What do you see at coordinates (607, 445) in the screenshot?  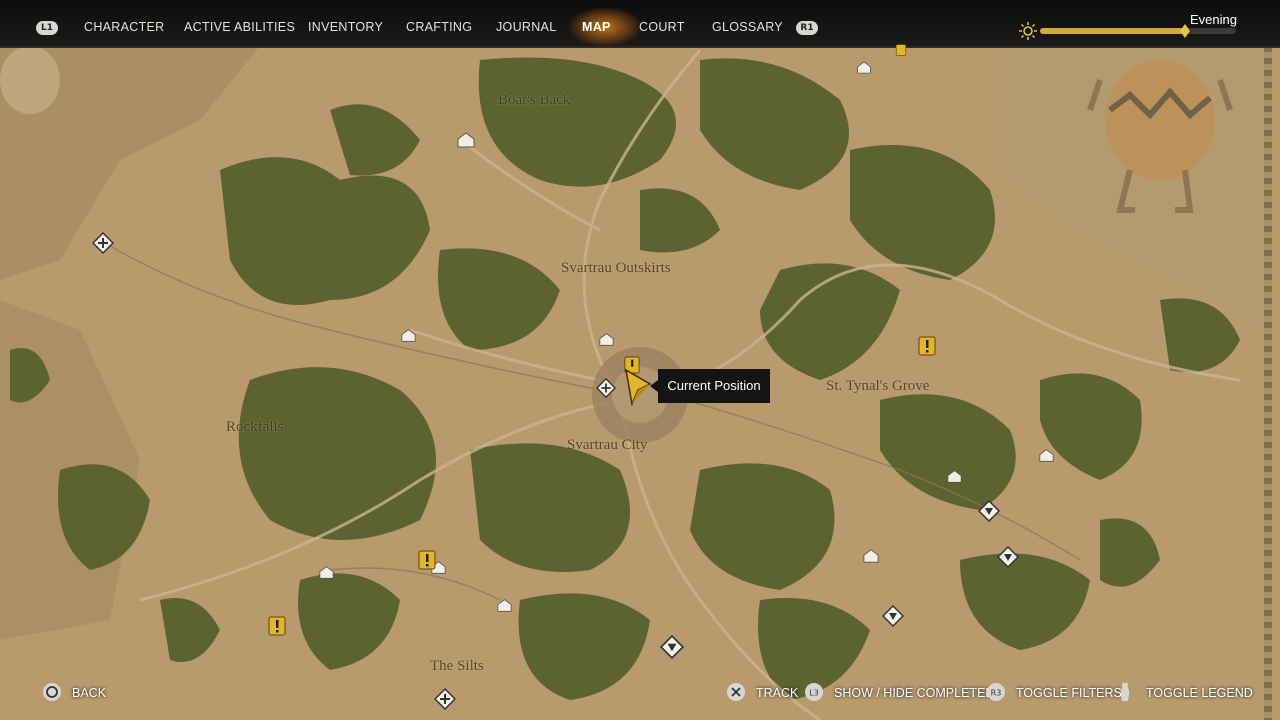 I see `region-label-svartrau-city: Svartrau City` at bounding box center [607, 445].